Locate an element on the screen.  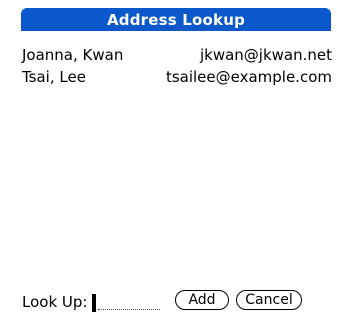
list-item: Joanna, Kwan jkwan@jkwan.net is located at coordinates (177, 55).